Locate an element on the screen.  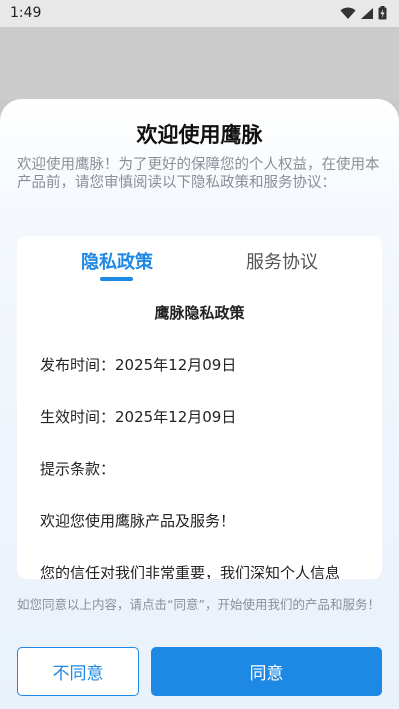
document-line: 欢迎您使用鹰脉产品及服务！ is located at coordinates (138, 521).